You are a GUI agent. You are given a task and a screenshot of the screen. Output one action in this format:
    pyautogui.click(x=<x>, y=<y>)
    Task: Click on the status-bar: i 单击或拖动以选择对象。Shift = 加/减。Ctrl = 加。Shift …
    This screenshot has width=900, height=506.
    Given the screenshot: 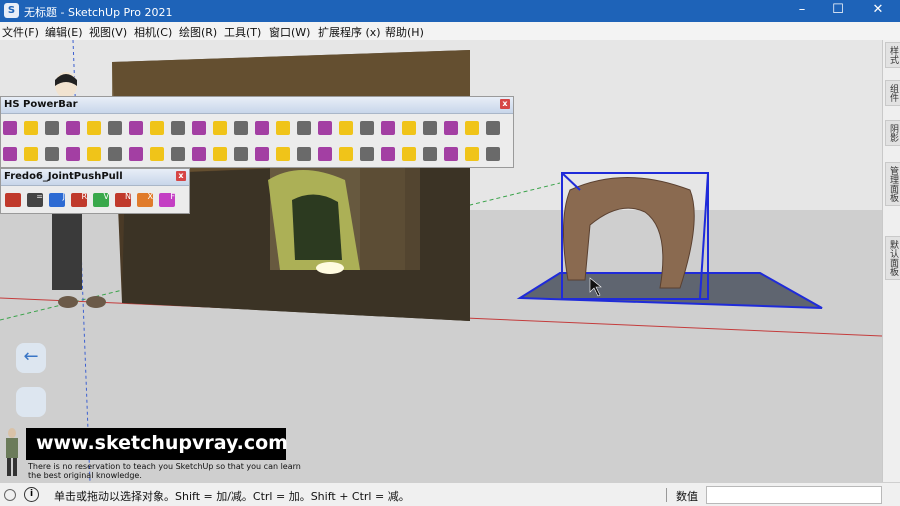 What is the action you would take?
    pyautogui.click(x=450, y=494)
    